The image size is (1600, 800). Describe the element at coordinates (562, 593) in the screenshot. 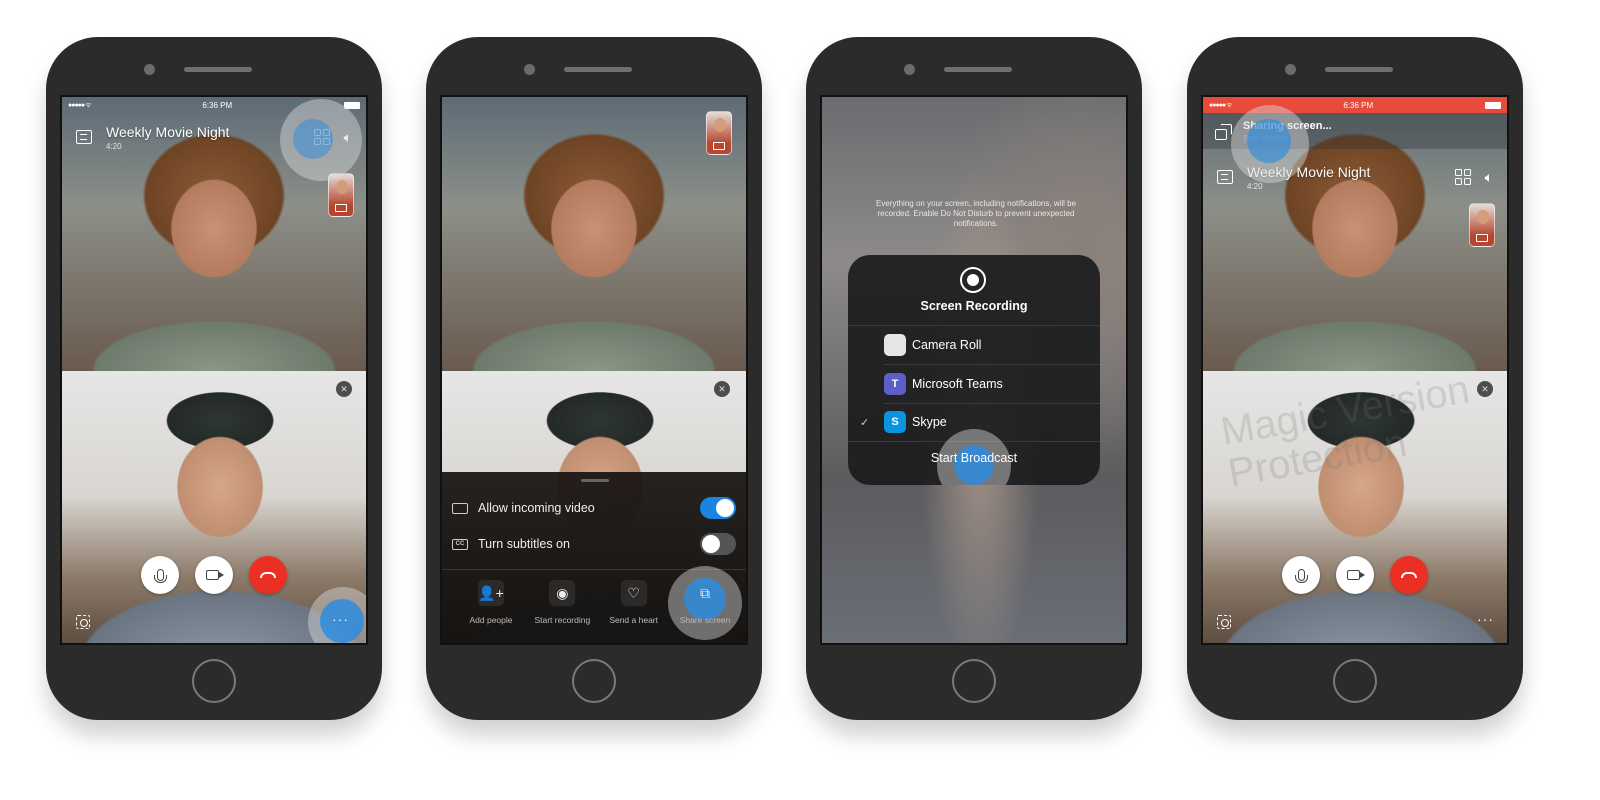

I see `record-icon: ◉` at that location.